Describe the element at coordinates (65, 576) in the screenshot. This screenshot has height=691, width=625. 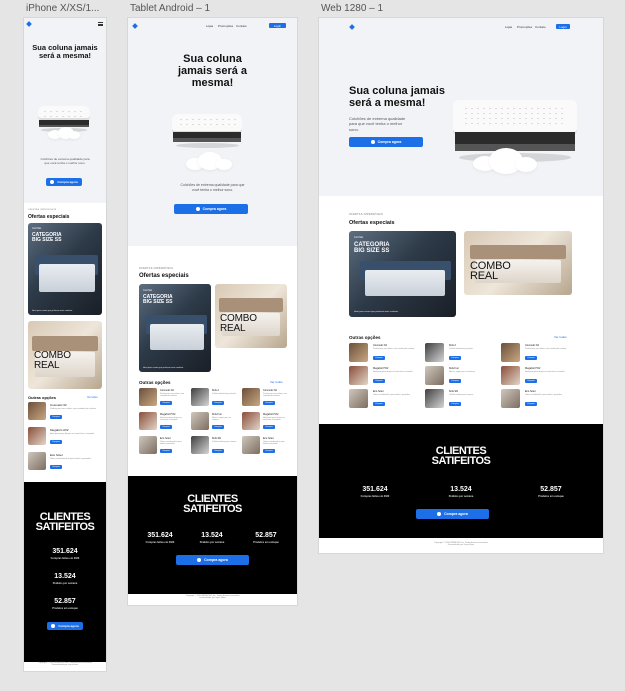
I see `stat-value: 13.524` at that location.